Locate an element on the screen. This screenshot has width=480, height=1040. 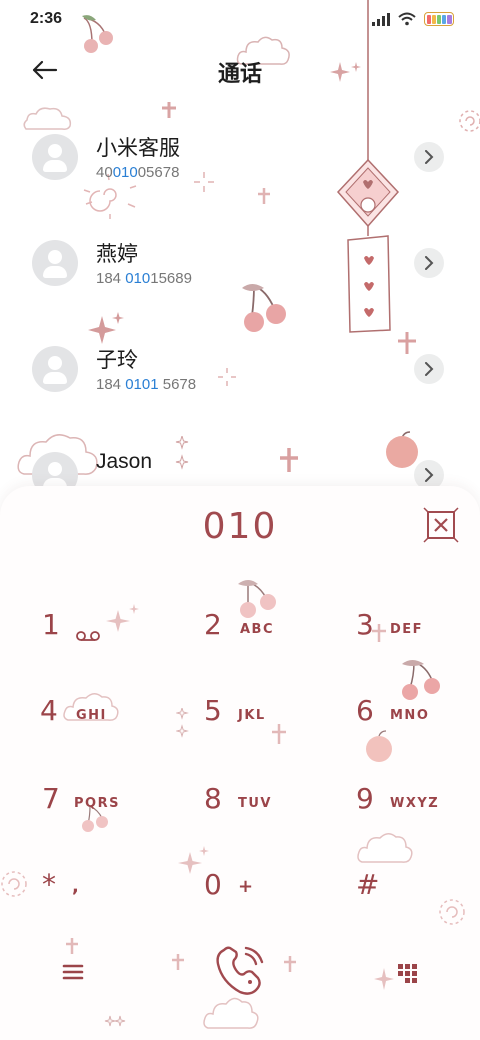
key-digit: 0 is located at coordinates (213, 884).